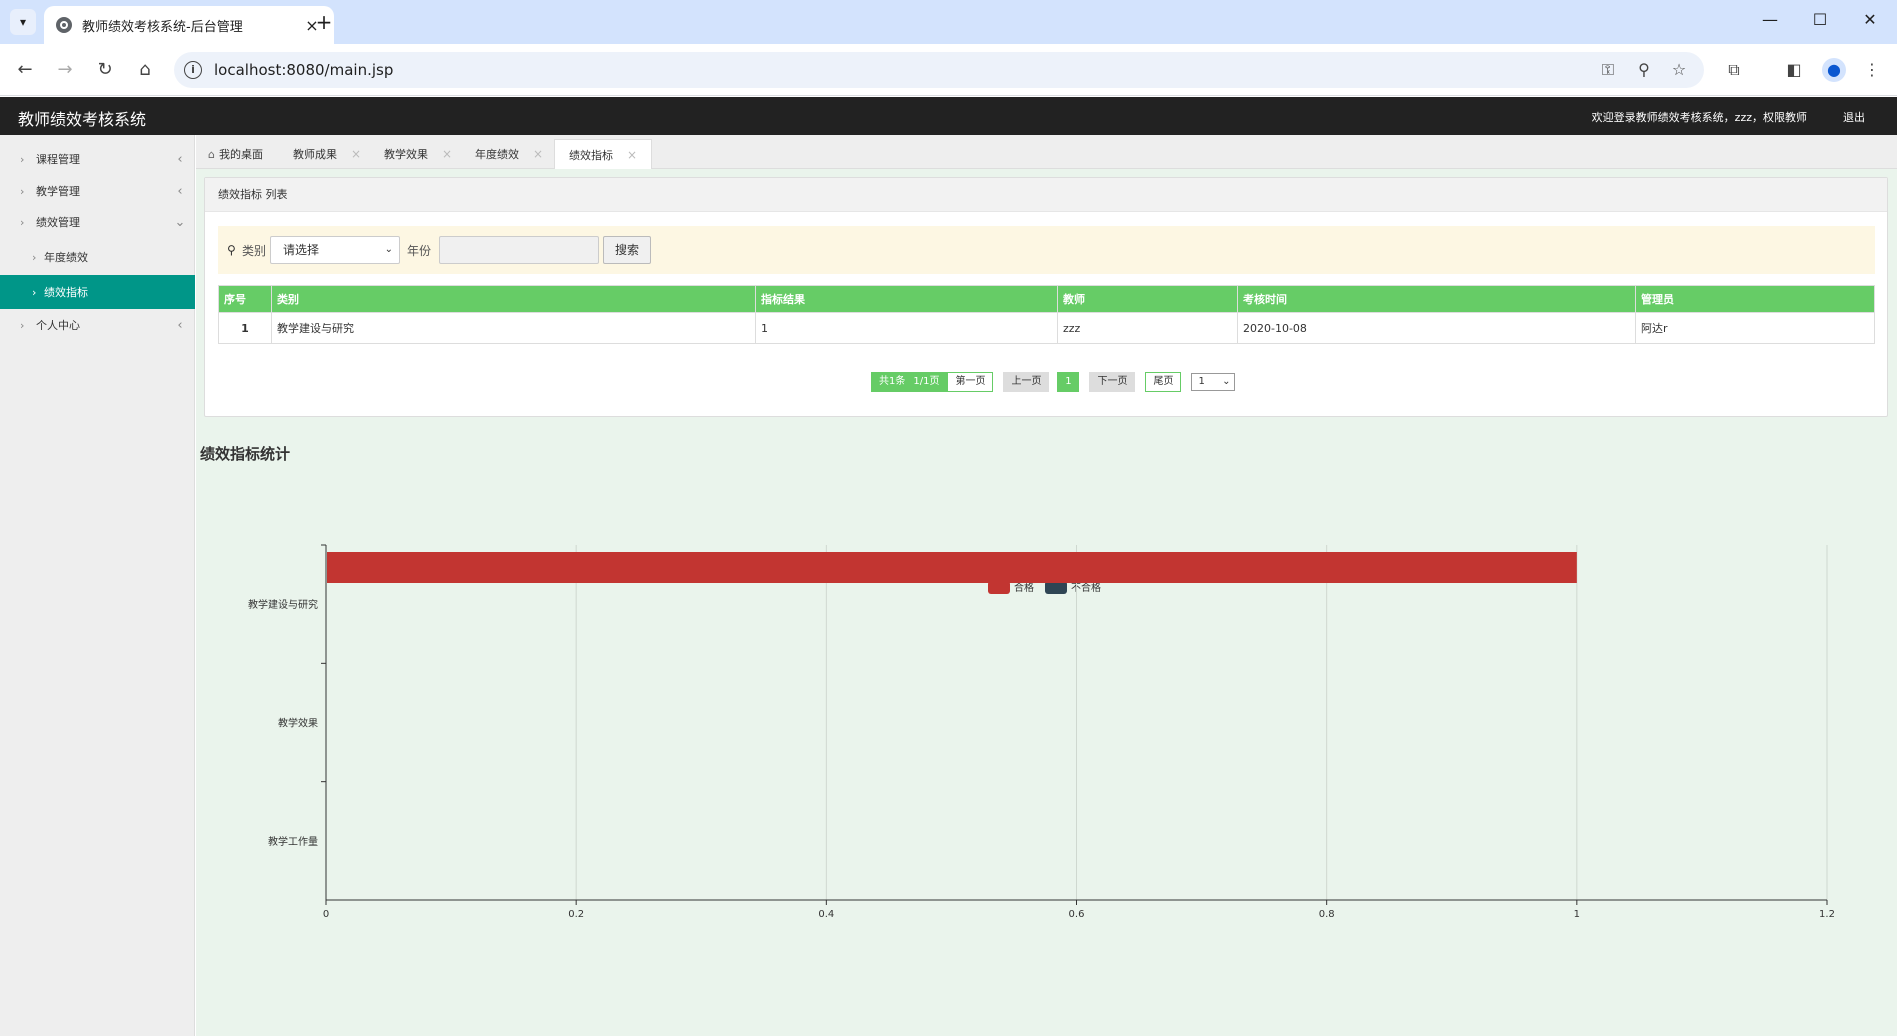  I want to click on column-header: 指标结果, so click(906, 299).